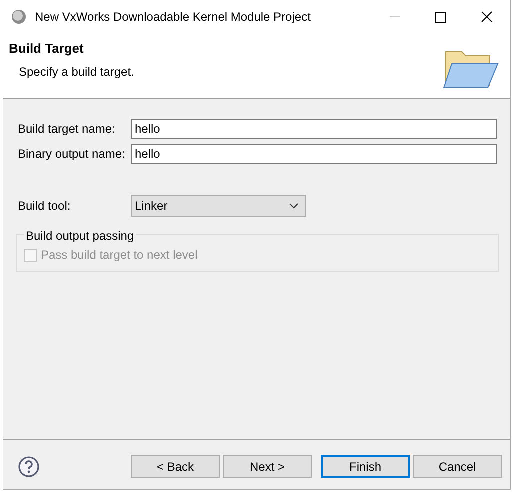  I want to click on caret-icon, so click(294, 205).